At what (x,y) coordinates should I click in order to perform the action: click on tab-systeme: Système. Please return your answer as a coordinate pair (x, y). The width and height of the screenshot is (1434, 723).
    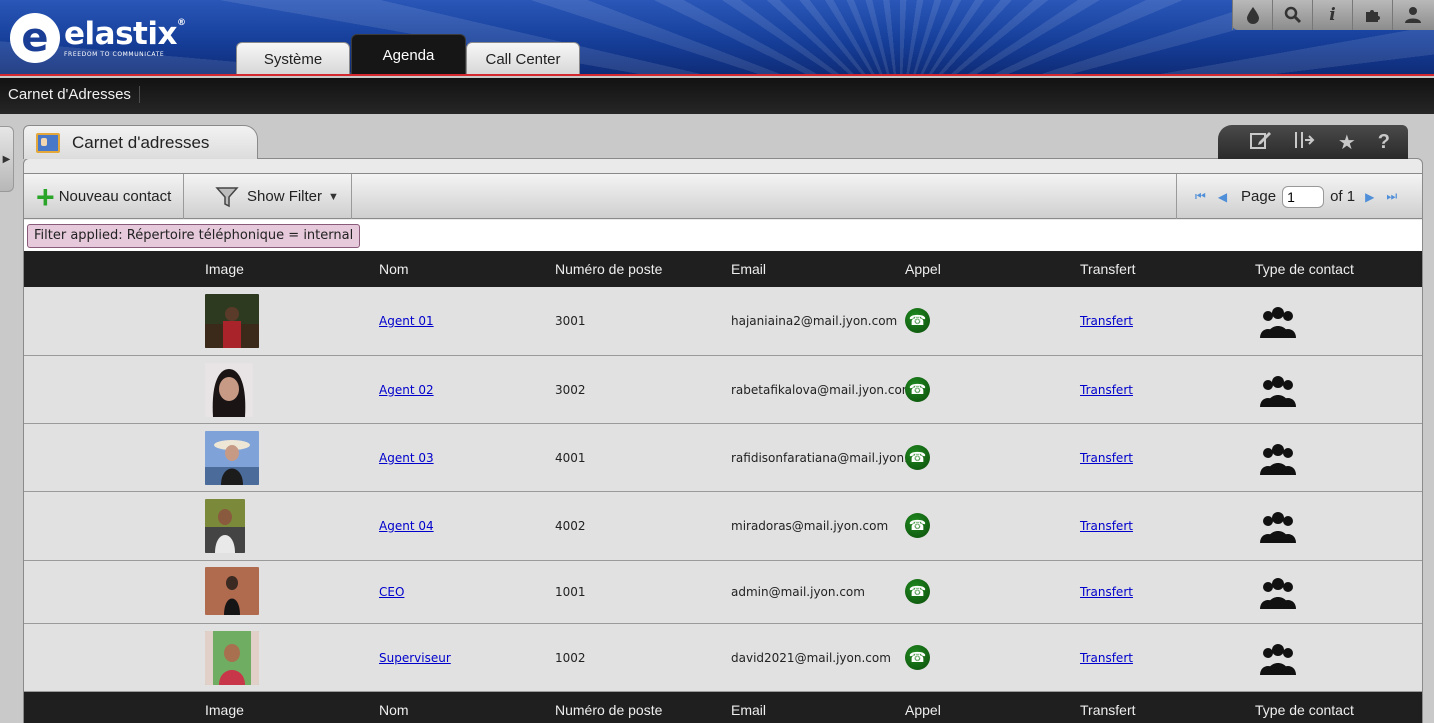
    Looking at the image, I should click on (293, 58).